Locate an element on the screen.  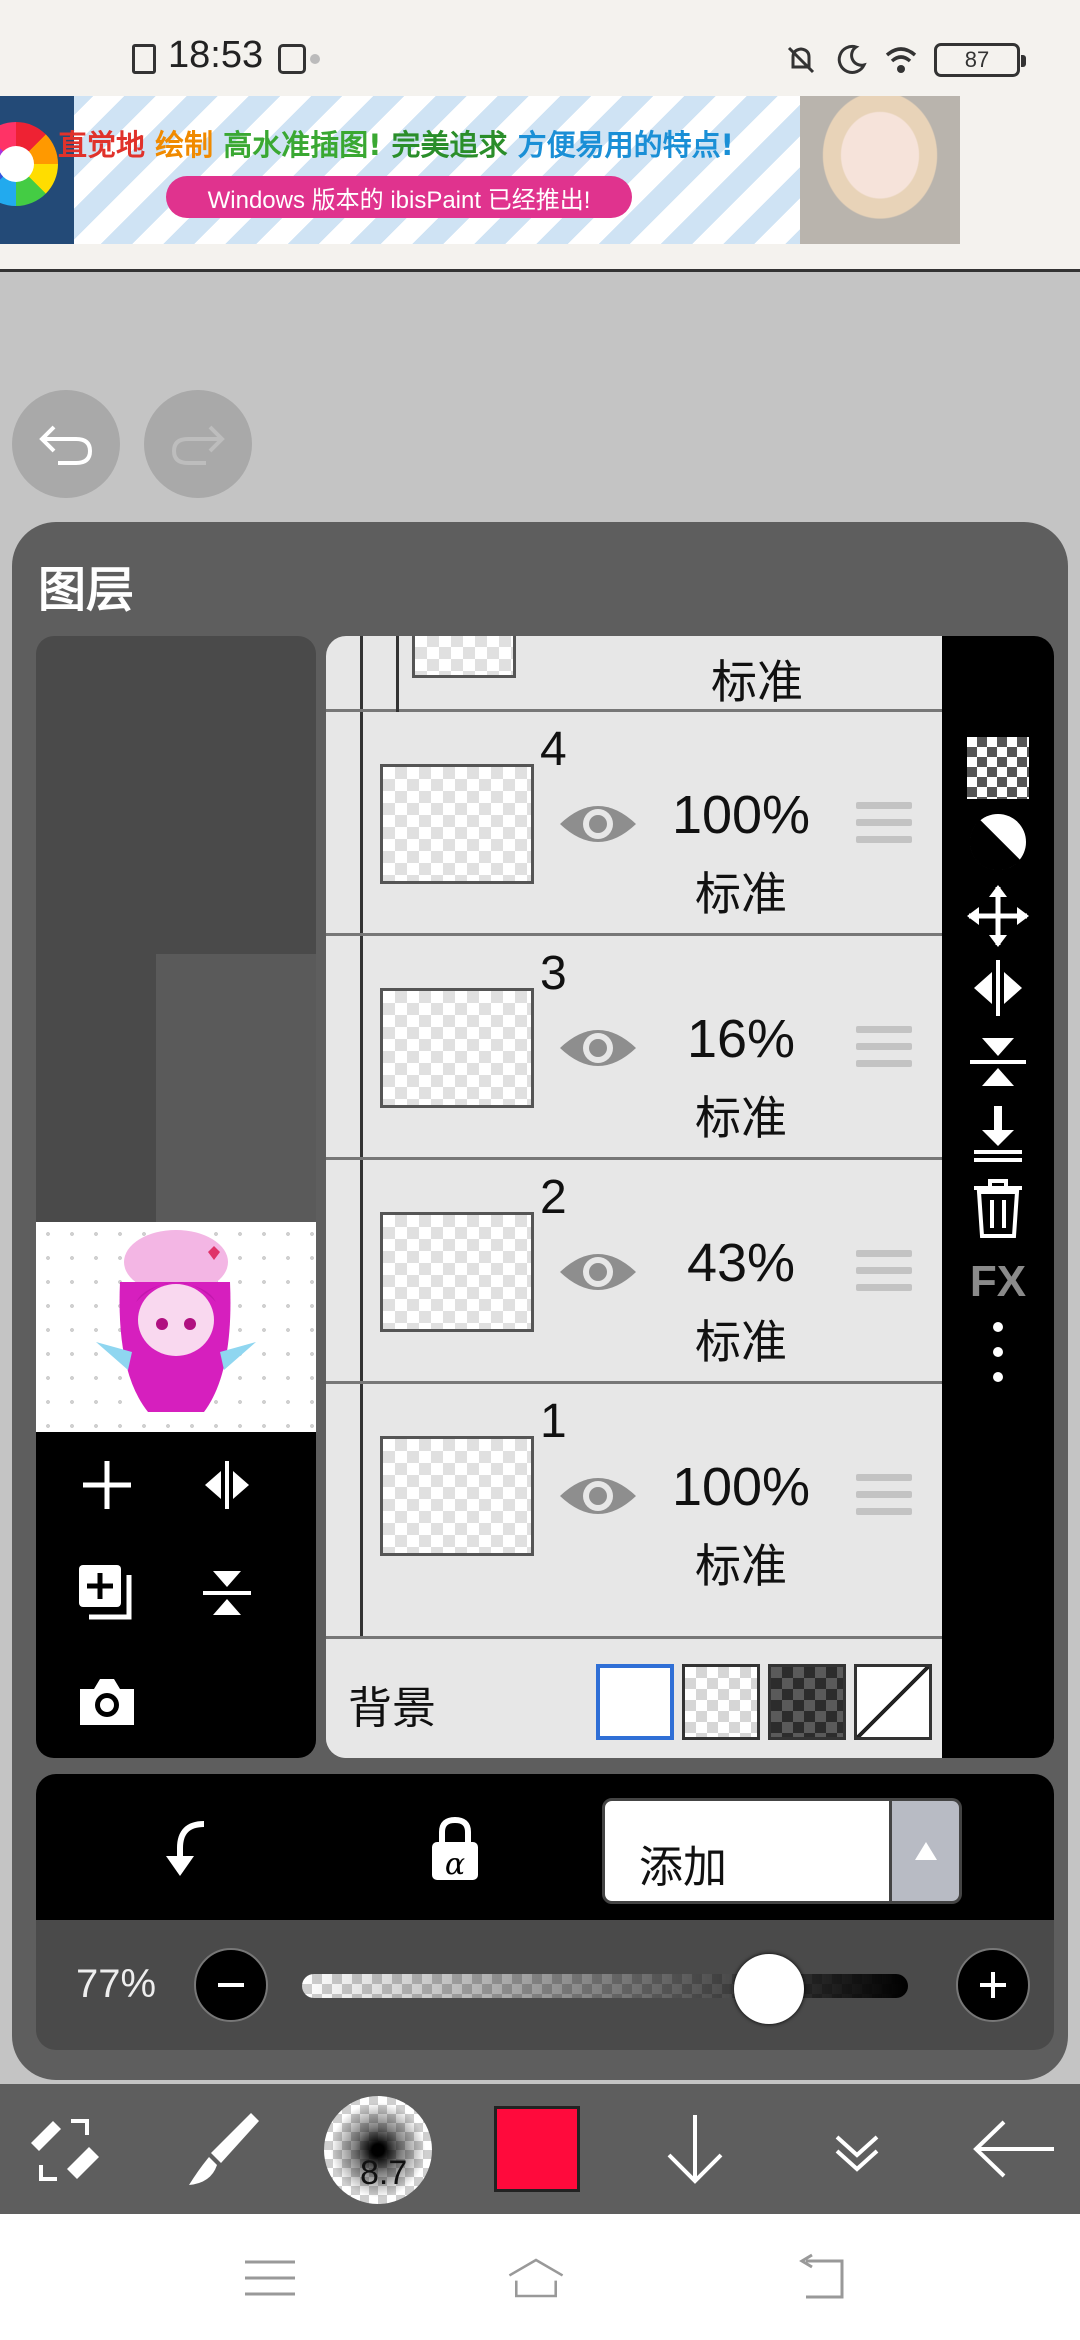
file-icon is located at coordinates (144, 59).